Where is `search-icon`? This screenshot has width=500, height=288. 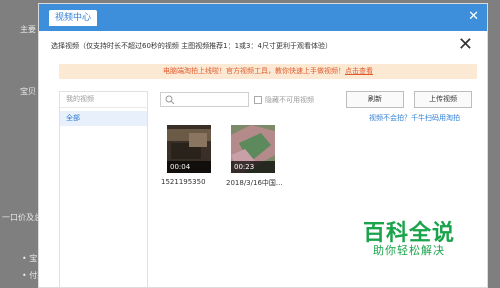
search-icon is located at coordinates (170, 100).